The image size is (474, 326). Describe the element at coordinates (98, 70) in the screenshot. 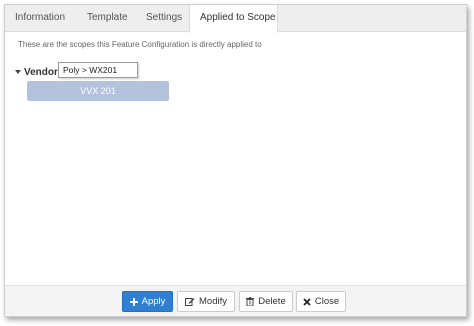

I see `scope-path-tooltip: Poly > WX201` at that location.